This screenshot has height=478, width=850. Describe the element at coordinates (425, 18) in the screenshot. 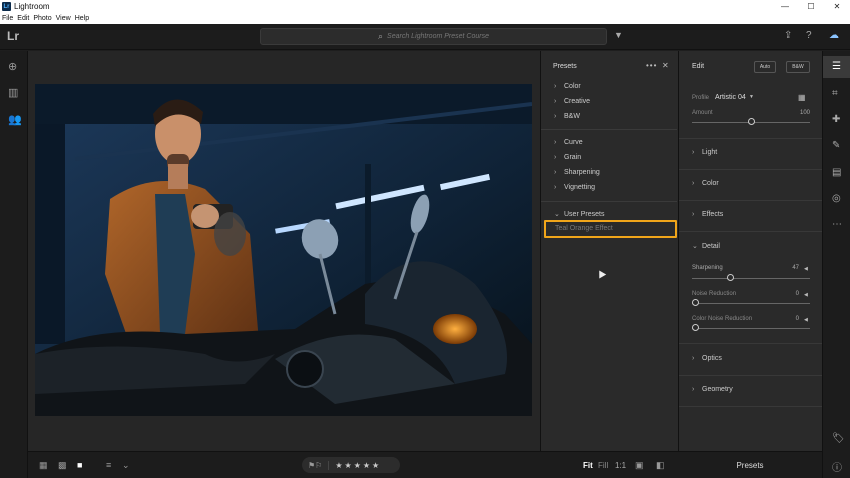

I see `menu-bar: File Edit Photo View Help` at that location.